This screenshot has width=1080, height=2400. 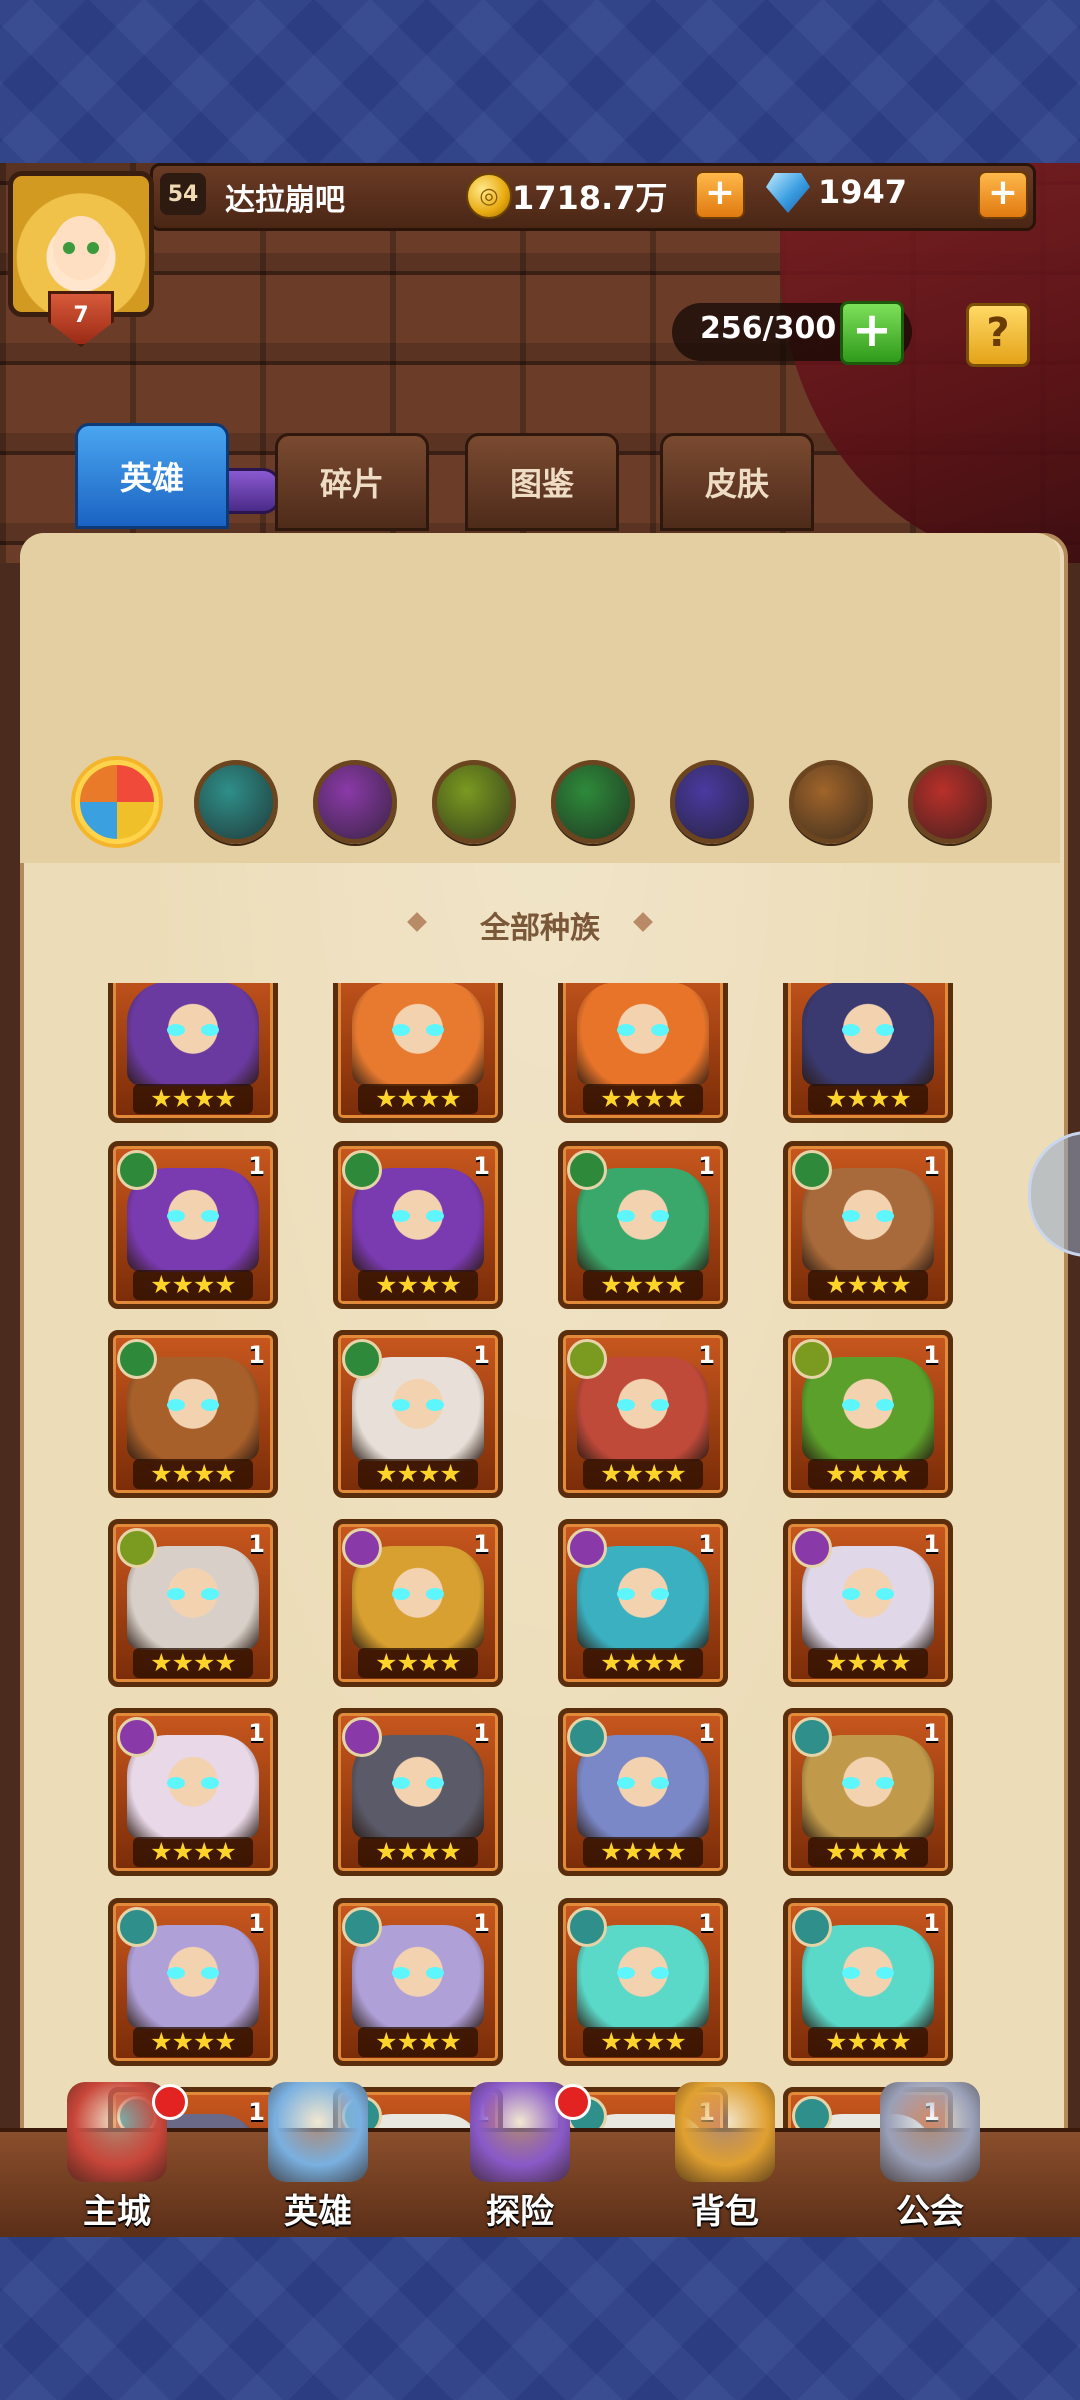 I want to click on race-filter-race-2-icon, so click(x=355, y=802).